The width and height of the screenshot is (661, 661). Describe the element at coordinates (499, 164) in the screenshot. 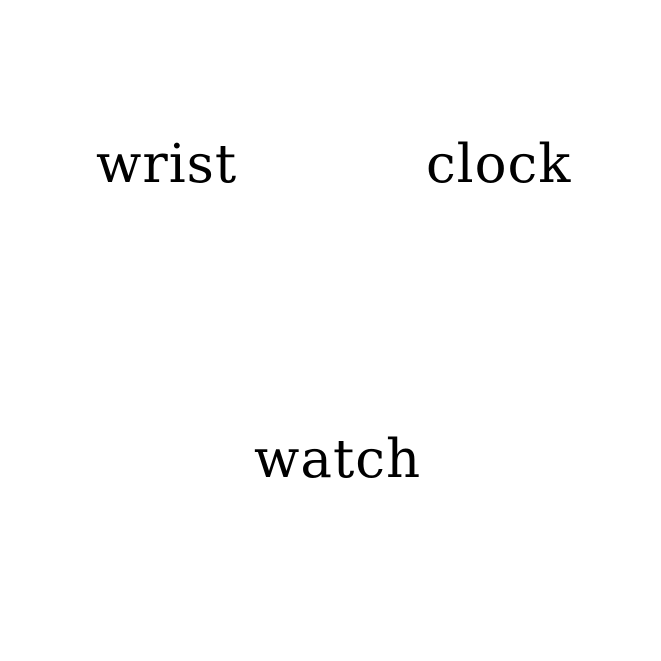

I see `word-clock: clock` at that location.